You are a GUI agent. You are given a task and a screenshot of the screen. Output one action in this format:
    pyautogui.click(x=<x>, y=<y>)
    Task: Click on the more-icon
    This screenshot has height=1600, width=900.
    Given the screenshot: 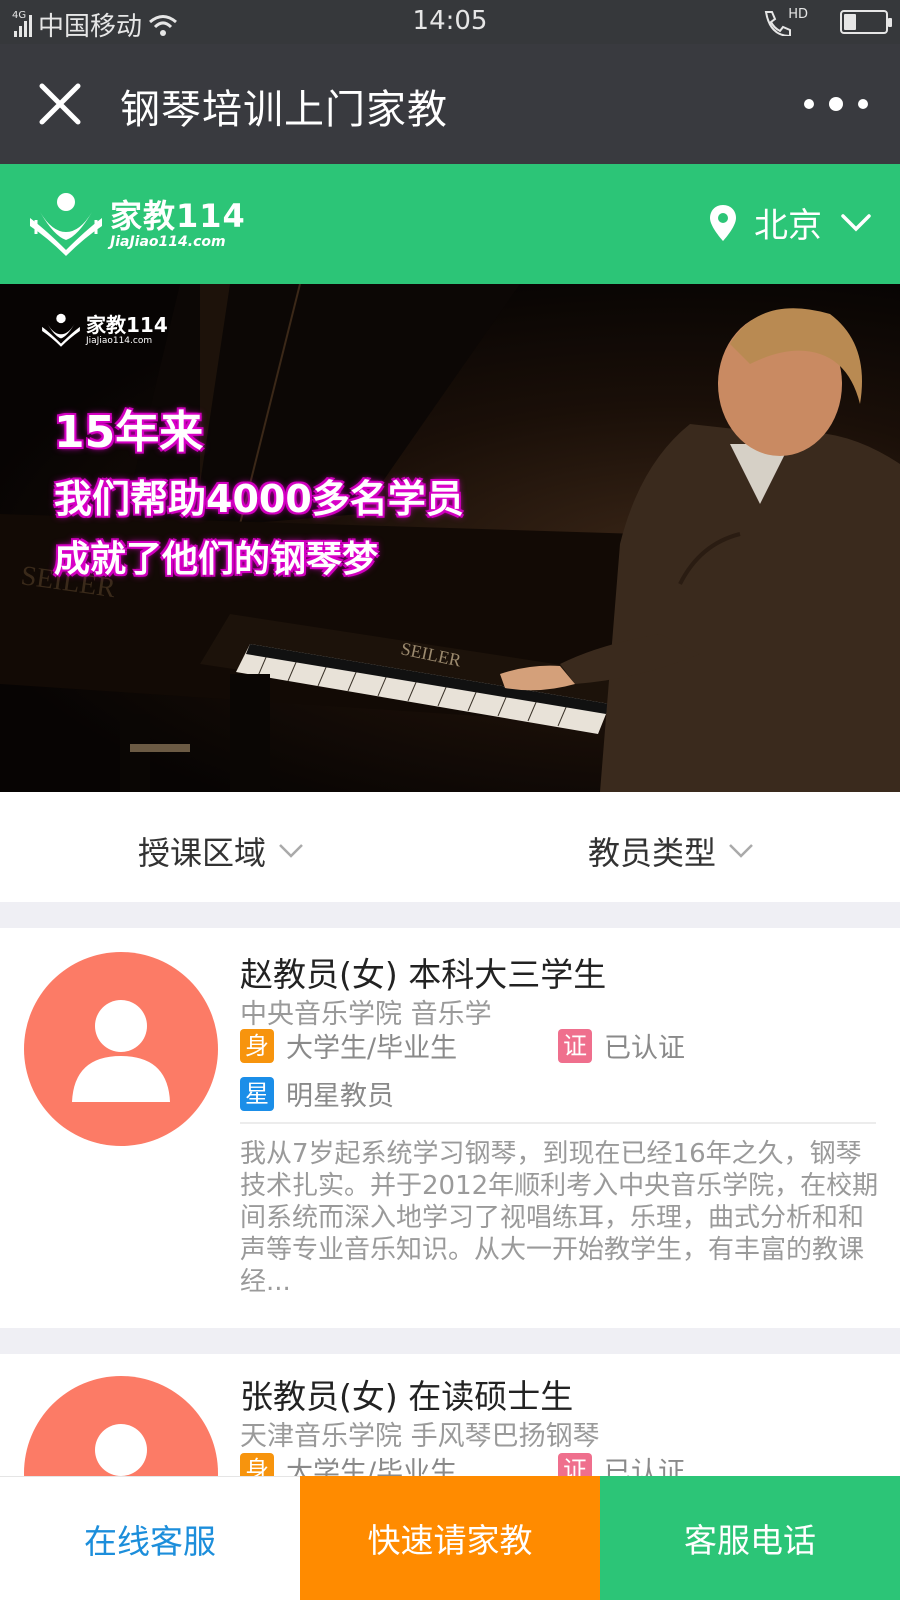 What is the action you would take?
    pyautogui.click(x=836, y=104)
    